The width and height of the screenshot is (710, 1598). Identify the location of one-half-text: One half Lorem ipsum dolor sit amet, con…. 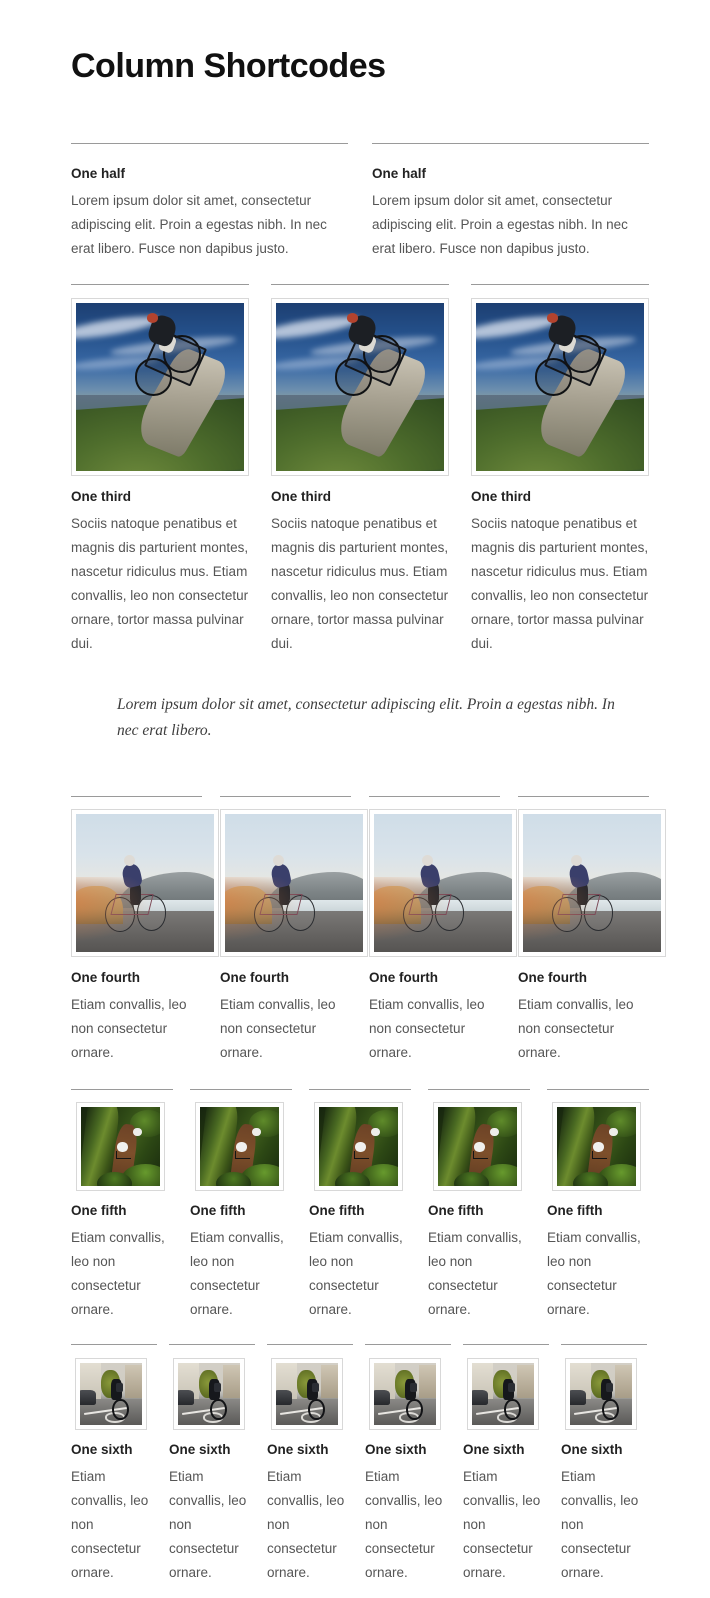
(209, 202).